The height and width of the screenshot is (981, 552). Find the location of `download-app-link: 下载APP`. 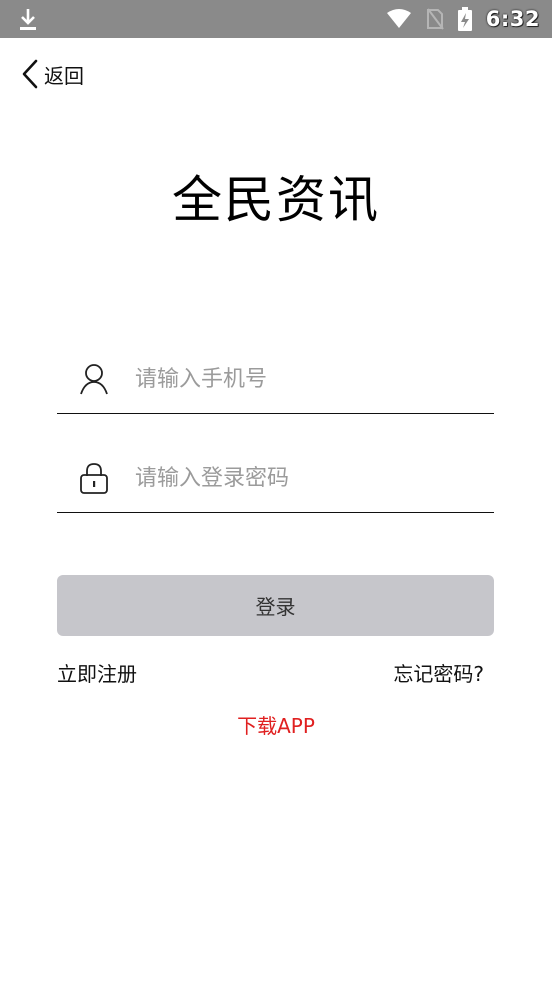

download-app-link: 下载APP is located at coordinates (276, 724).